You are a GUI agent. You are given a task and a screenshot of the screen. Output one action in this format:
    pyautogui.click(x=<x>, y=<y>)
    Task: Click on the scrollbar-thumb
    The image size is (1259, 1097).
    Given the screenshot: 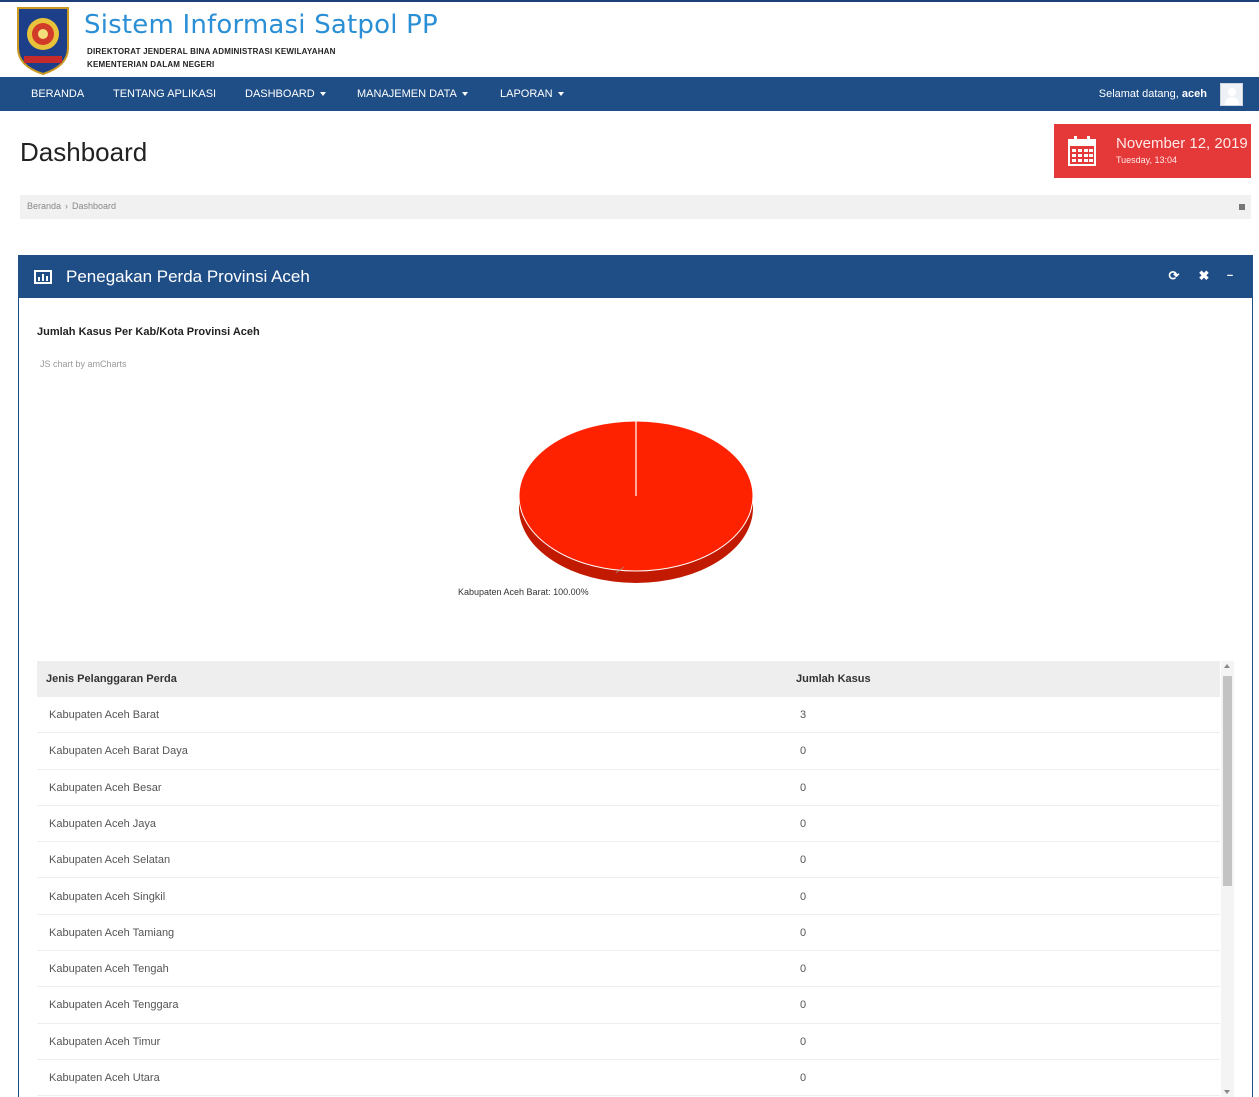 What is the action you would take?
    pyautogui.click(x=1227, y=781)
    